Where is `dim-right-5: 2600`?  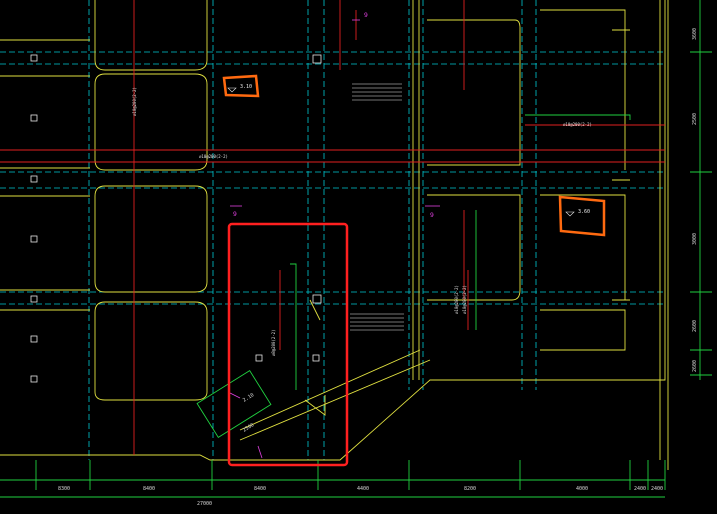 dim-right-5: 2600 is located at coordinates (695, 366).